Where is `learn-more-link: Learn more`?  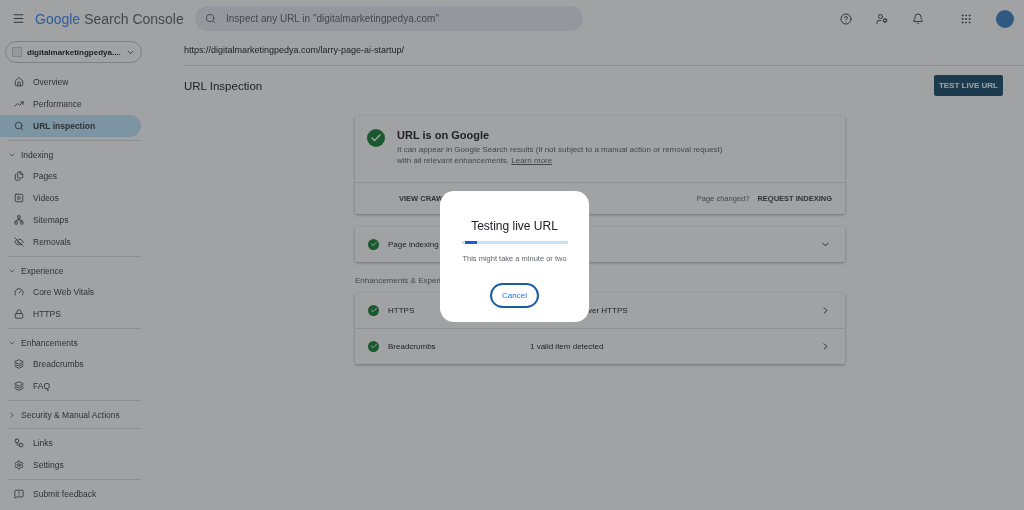 learn-more-link: Learn more is located at coordinates (532, 160).